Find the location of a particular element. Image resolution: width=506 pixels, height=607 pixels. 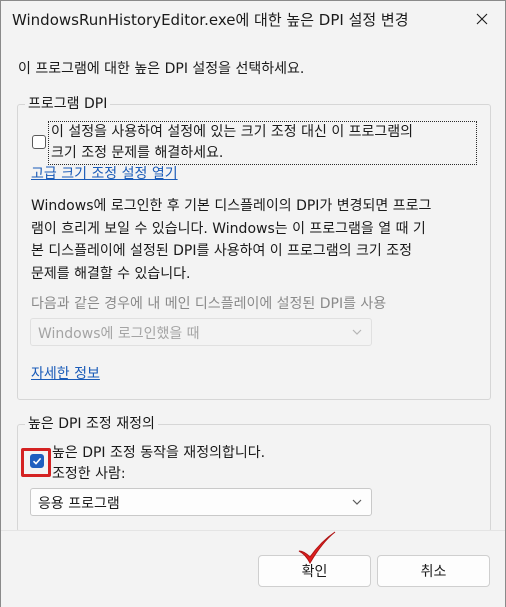

cancel-button: 취소 is located at coordinates (433, 571).